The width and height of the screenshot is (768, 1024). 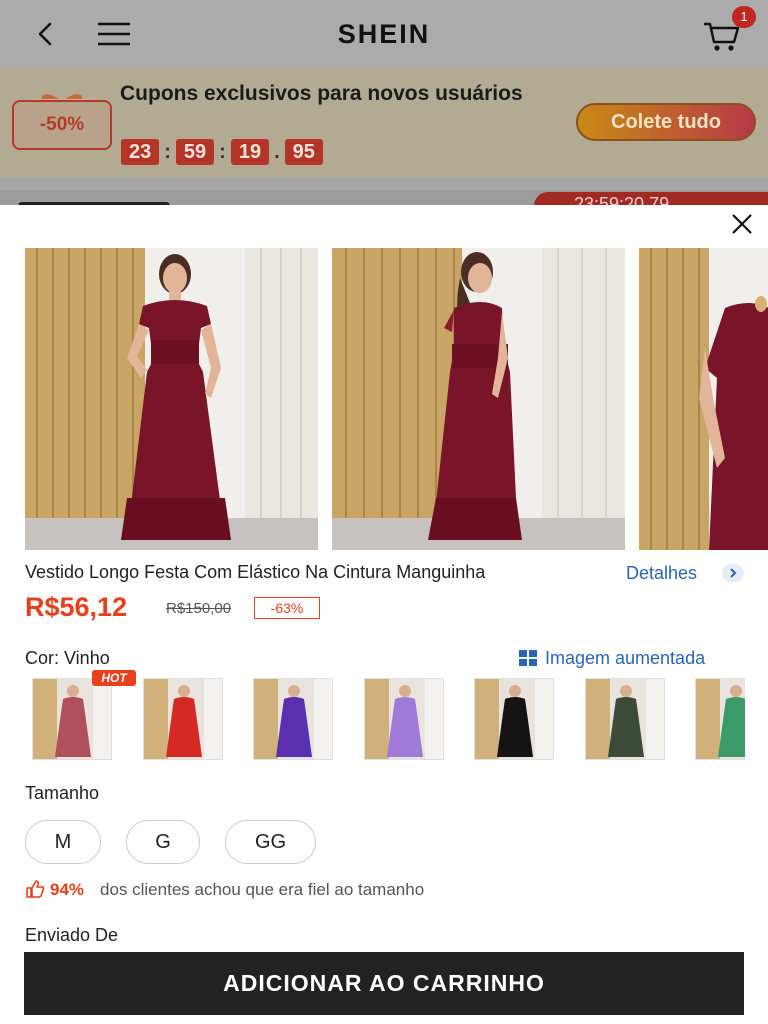 What do you see at coordinates (733, 573) in the screenshot?
I see `chevron-right-icon` at bounding box center [733, 573].